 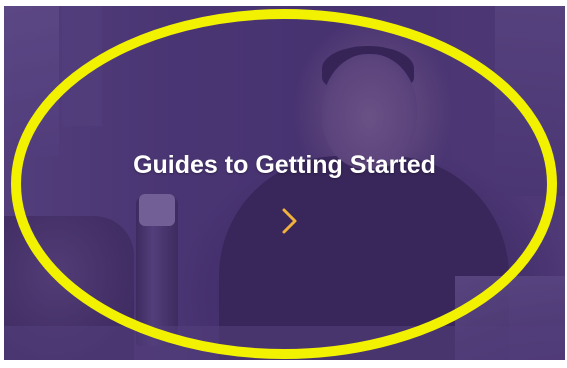 What do you see at coordinates (290, 221) in the screenshot?
I see `chevron-right-icon` at bounding box center [290, 221].